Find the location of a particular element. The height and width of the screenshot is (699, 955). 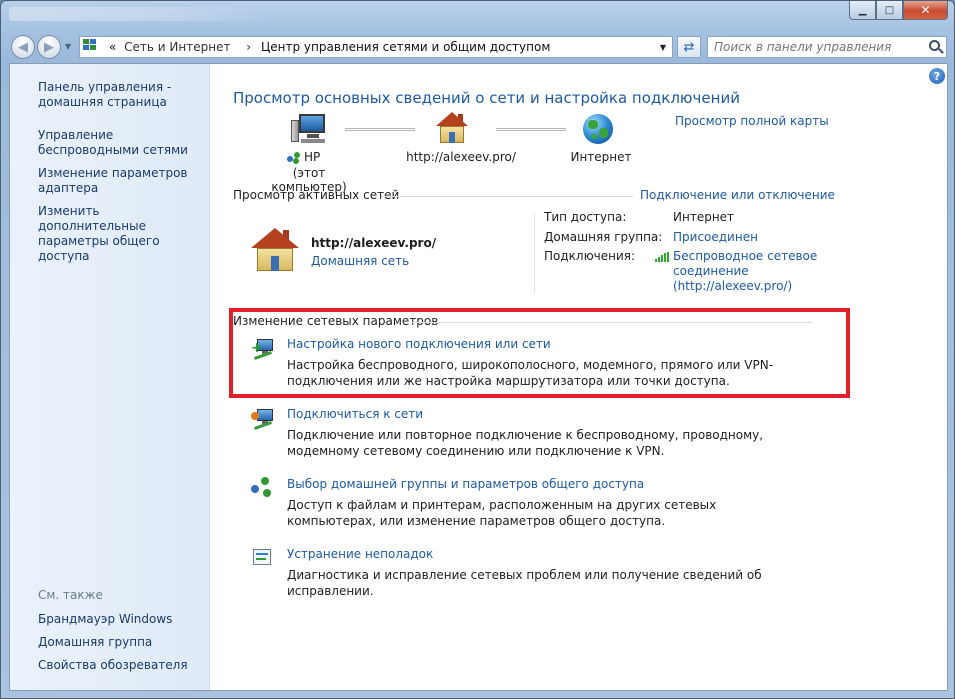

see-also-heading: См. также is located at coordinates (70, 595).